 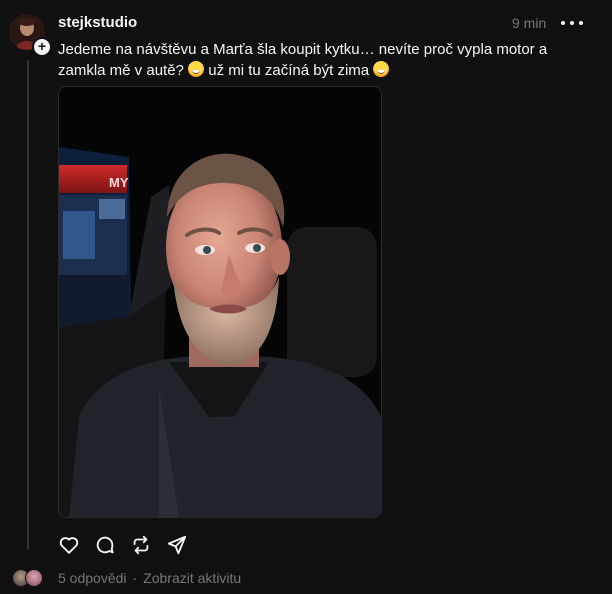 I want to click on thread-line, so click(x=28, y=305).